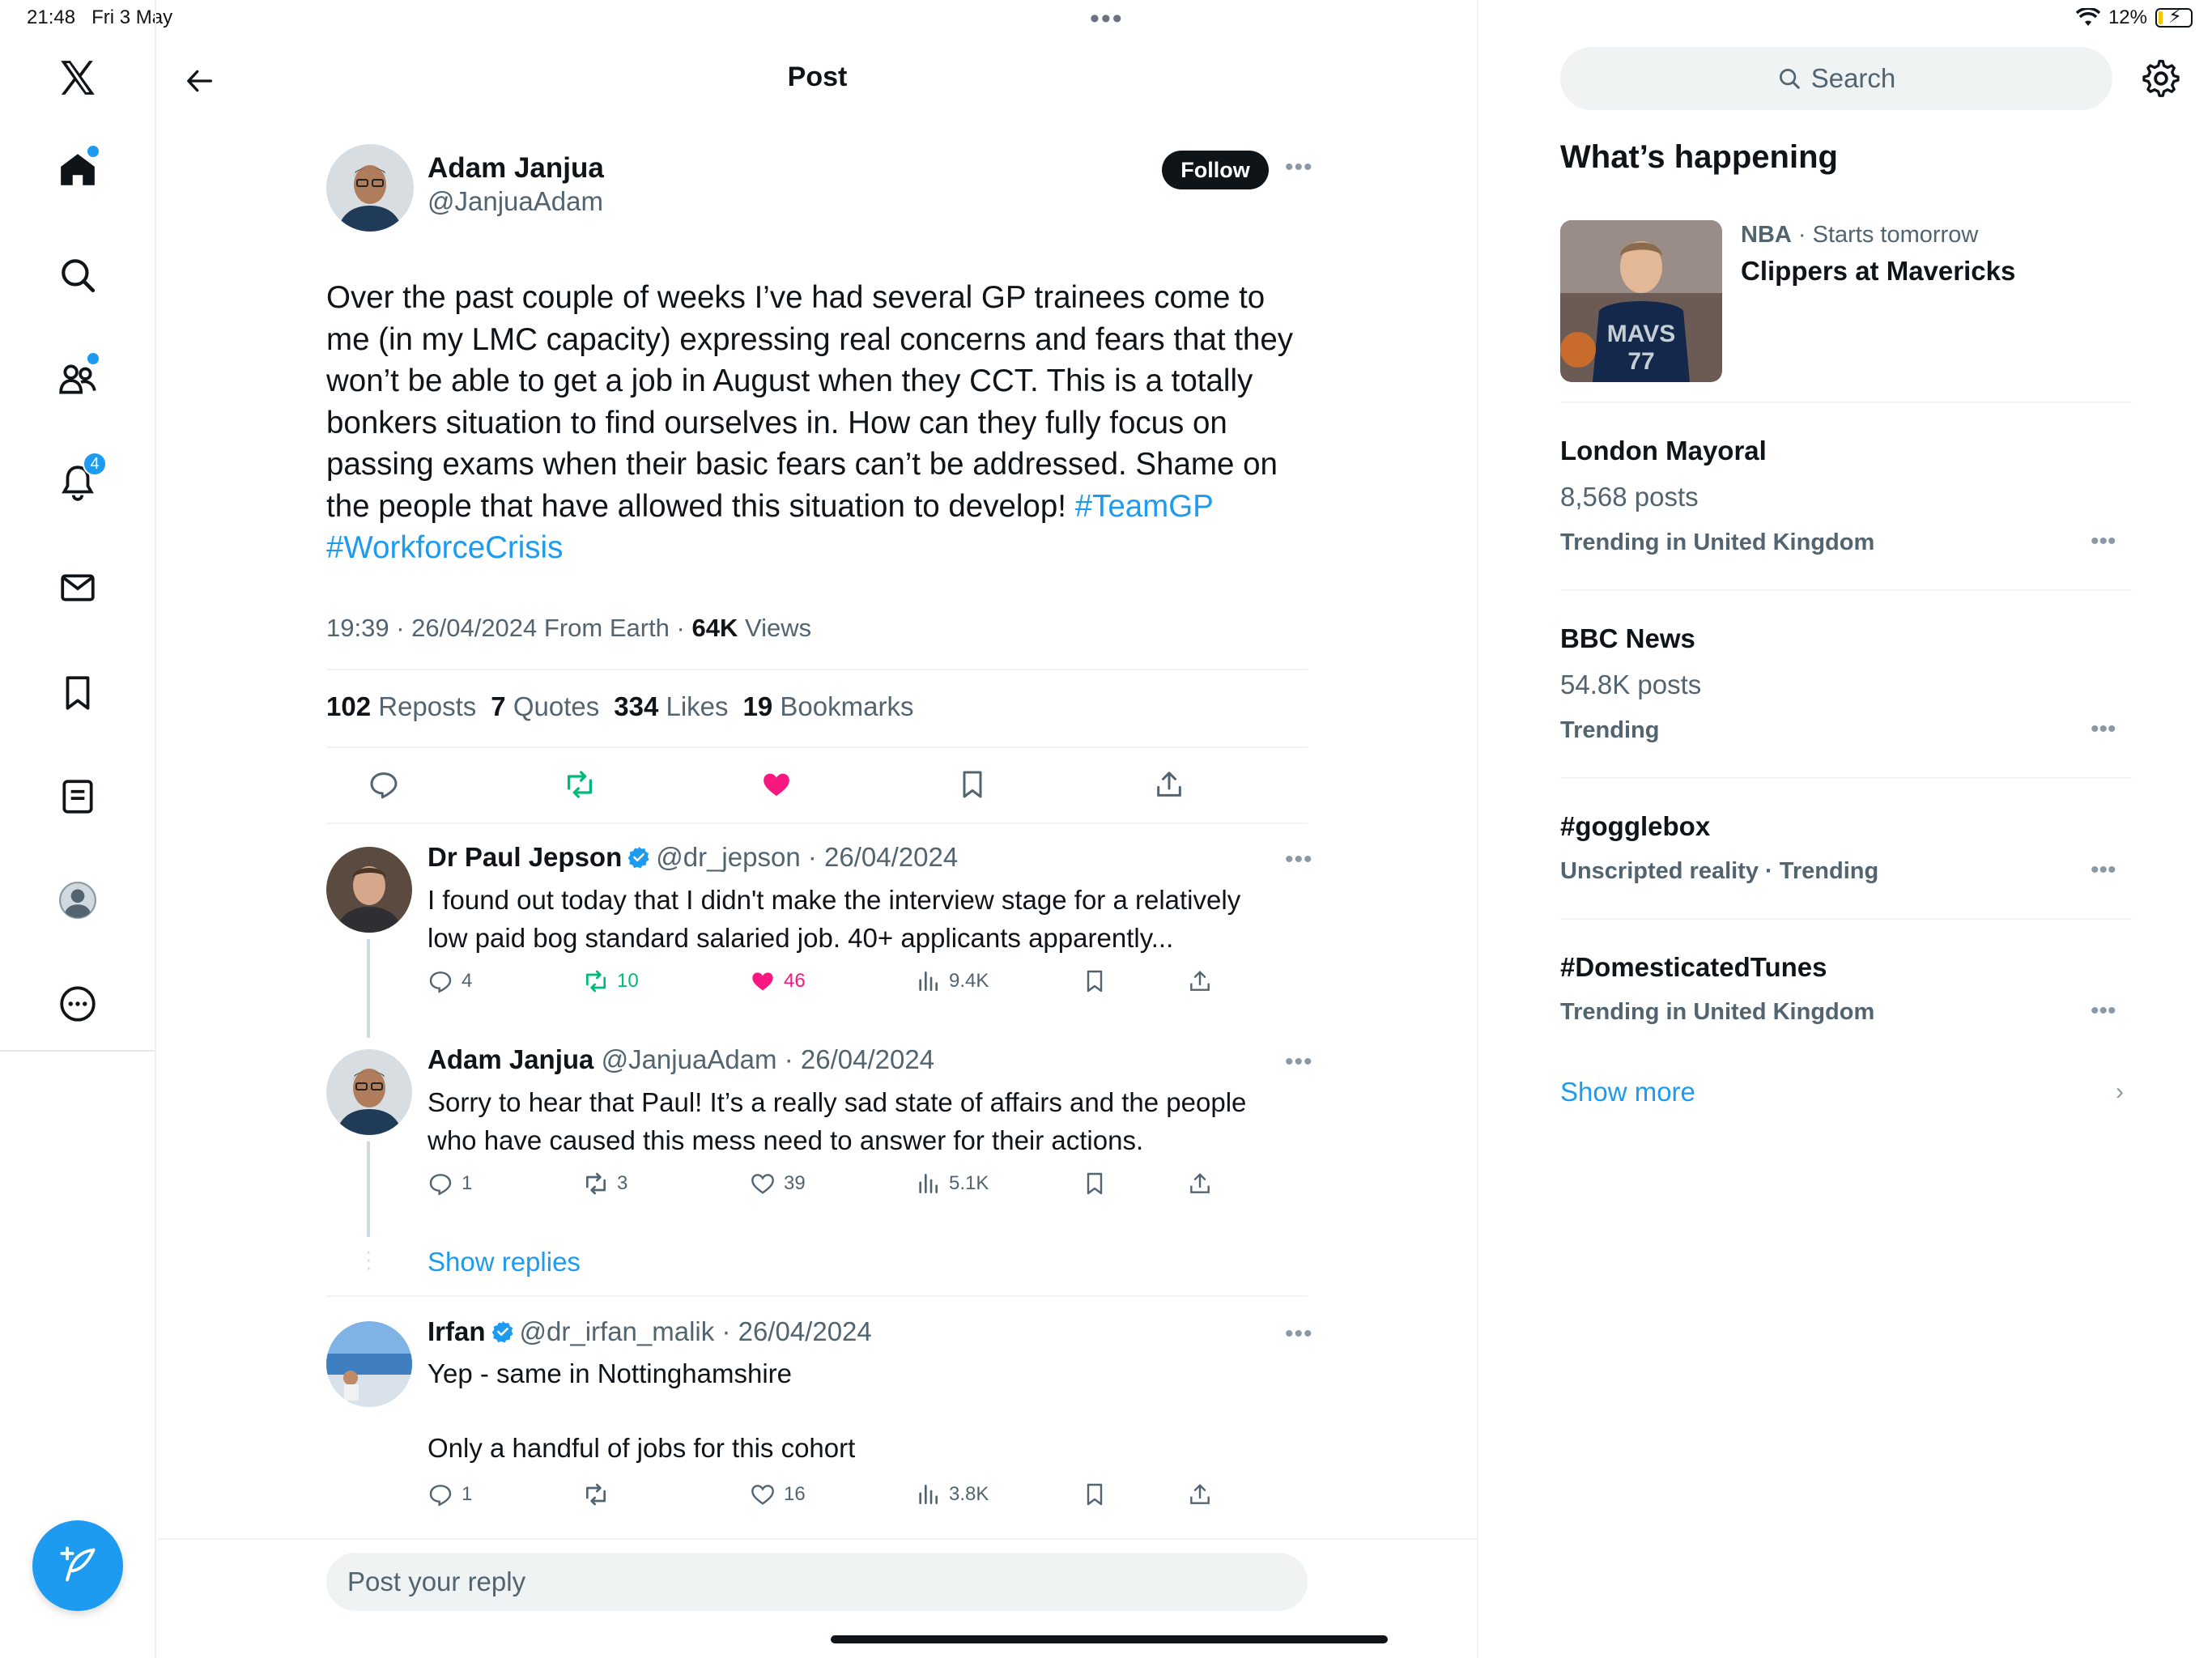 The width and height of the screenshot is (2212, 1658). I want to click on lists-icon, so click(77, 796).